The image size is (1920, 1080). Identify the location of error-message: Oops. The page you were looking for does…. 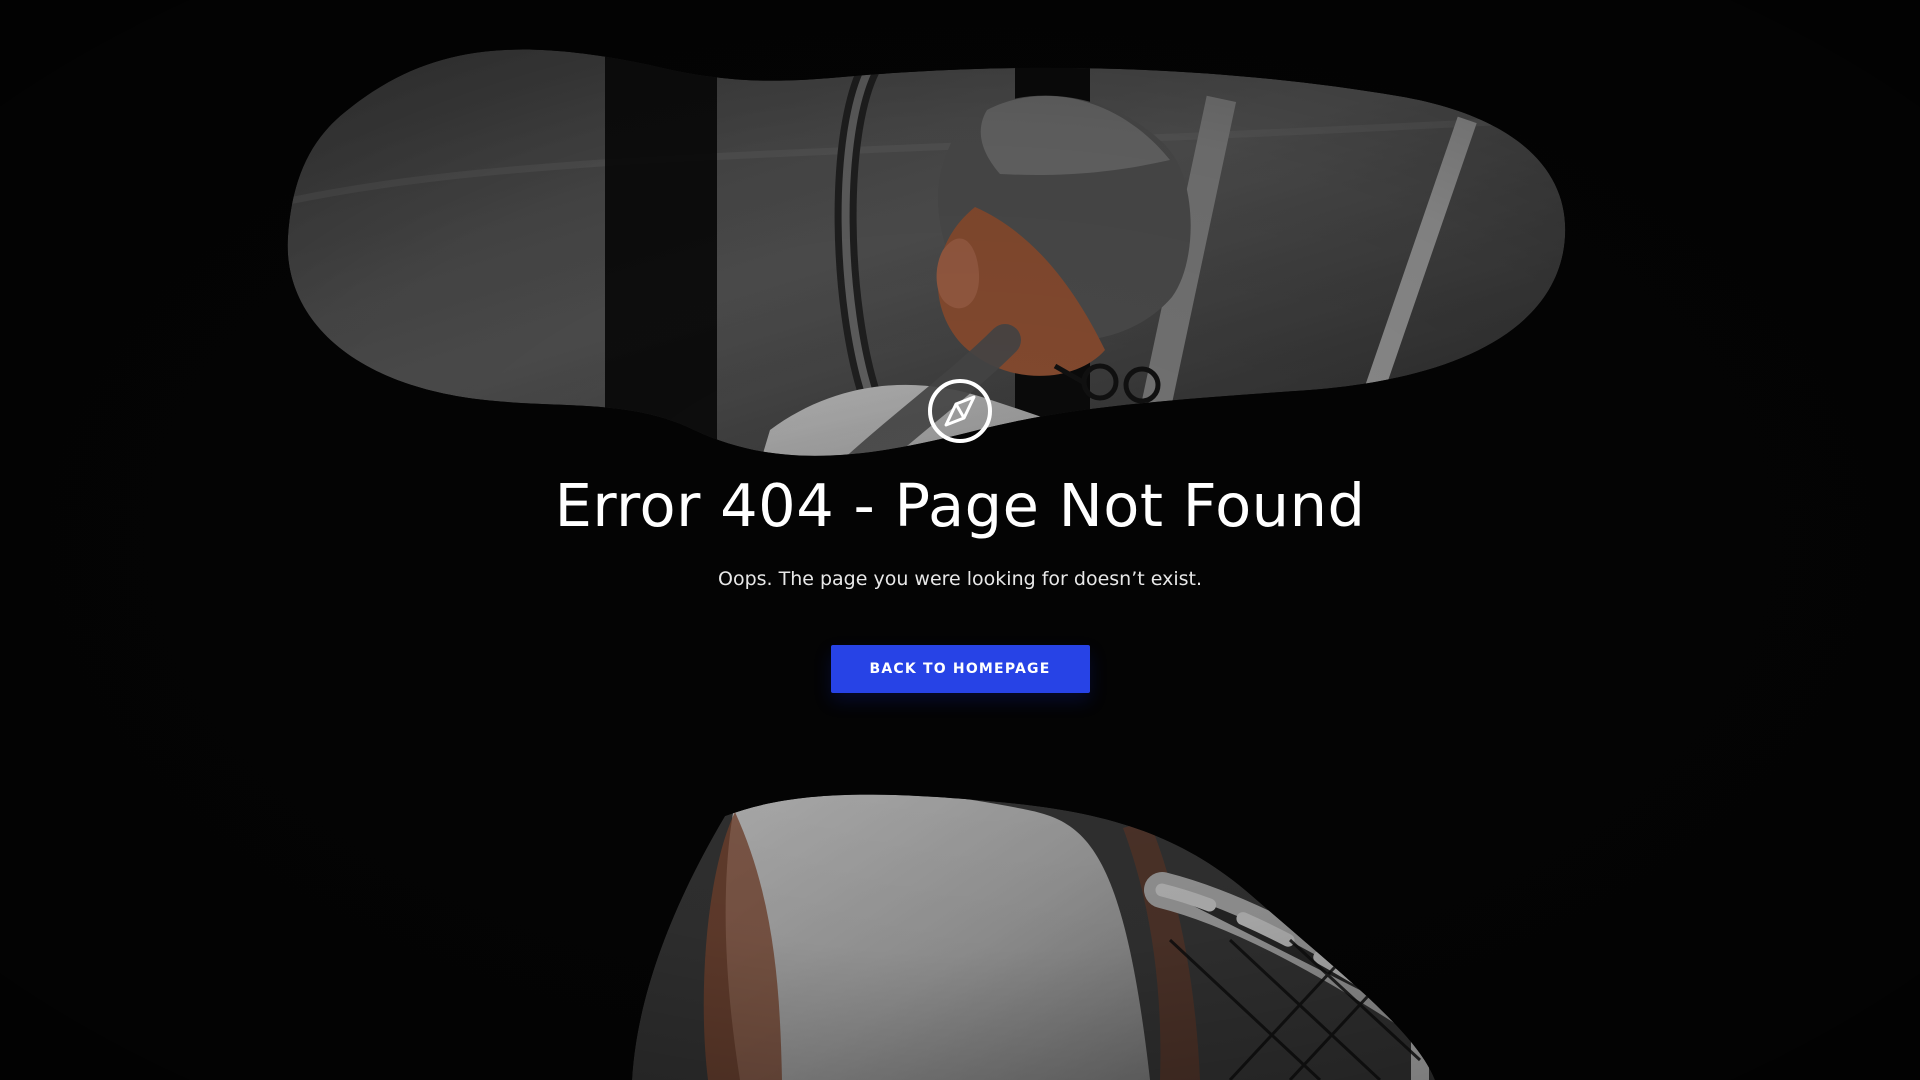
(960, 579).